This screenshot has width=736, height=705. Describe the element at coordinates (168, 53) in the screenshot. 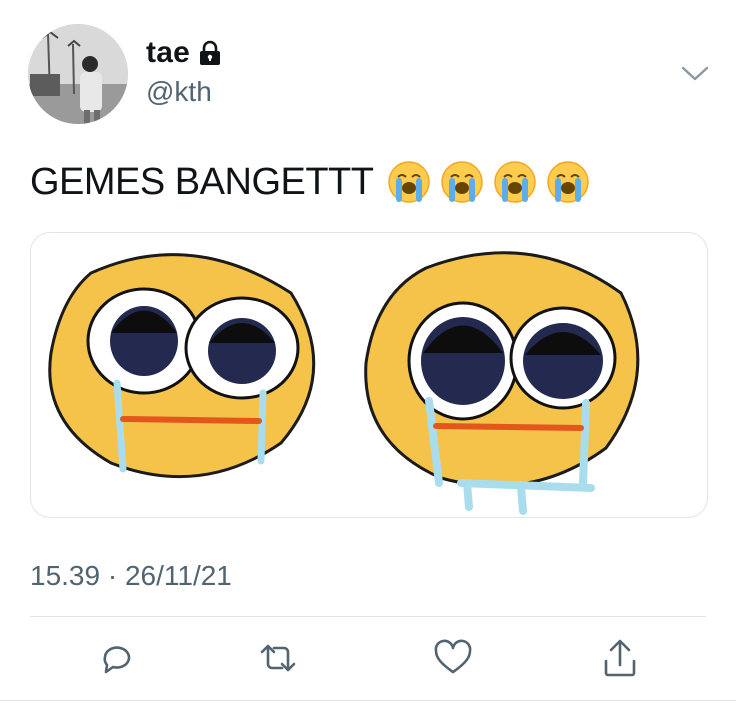

I see `display-name: tae` at that location.